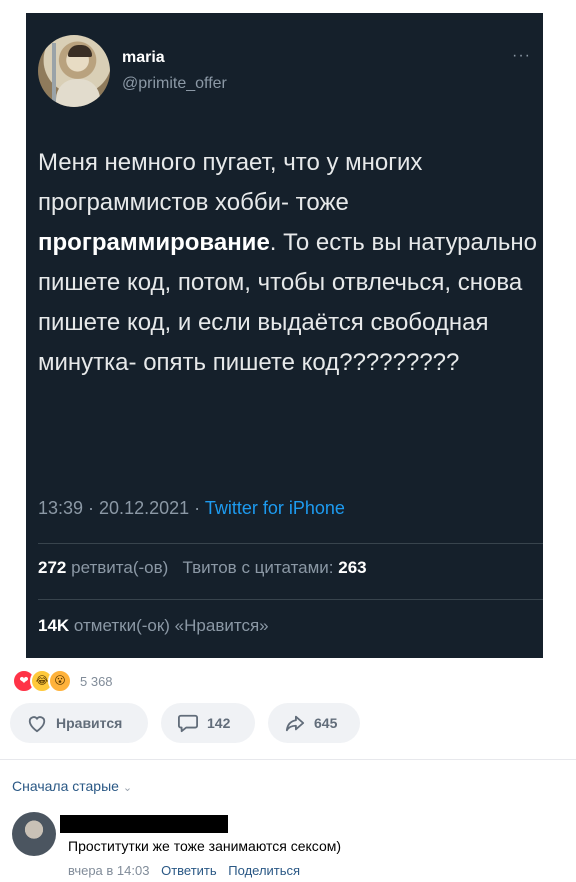 This screenshot has height=882, width=576. I want to click on comment-date: вчера в 14:03, so click(108, 870).